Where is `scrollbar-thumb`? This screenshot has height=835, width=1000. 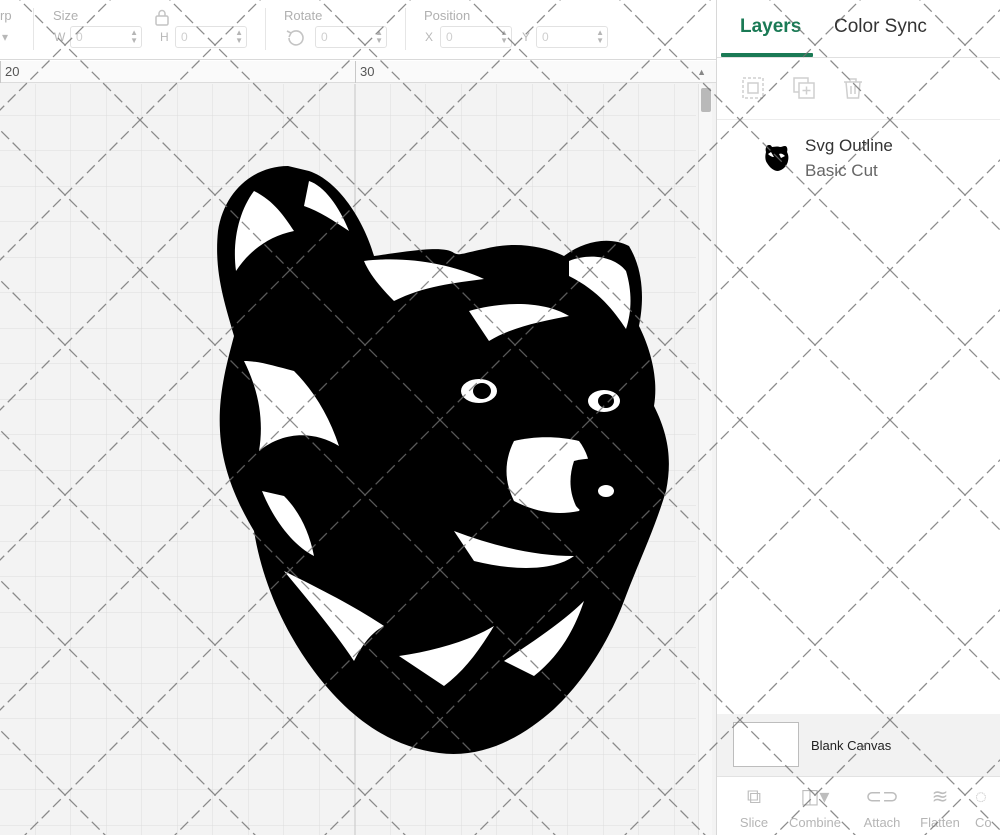
scrollbar-thumb is located at coordinates (706, 100).